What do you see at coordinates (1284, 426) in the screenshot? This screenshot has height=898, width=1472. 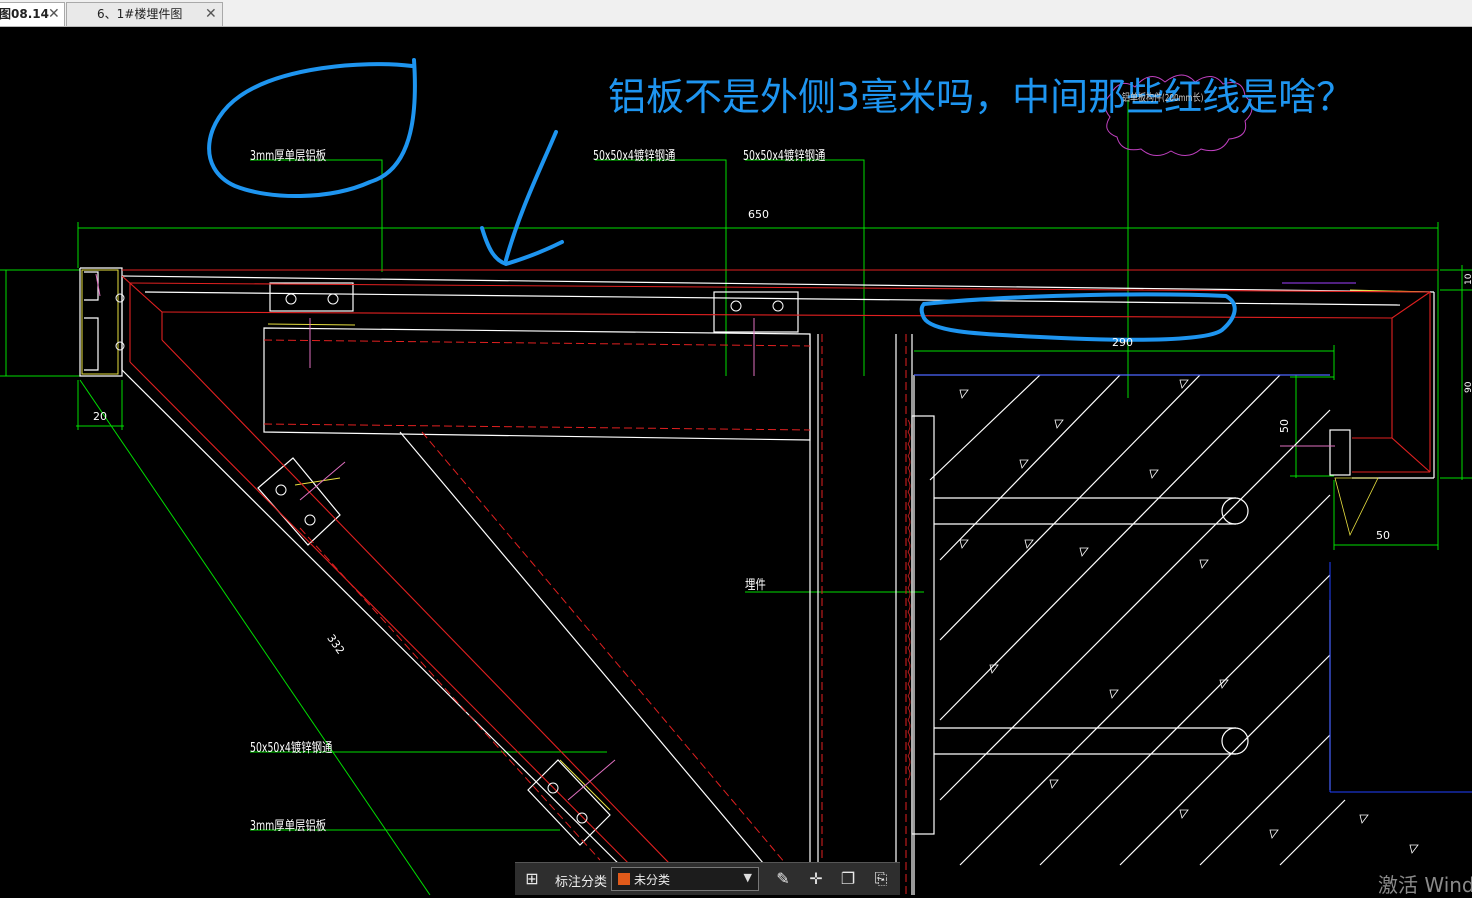 I see `dim-height-50: 50` at bounding box center [1284, 426].